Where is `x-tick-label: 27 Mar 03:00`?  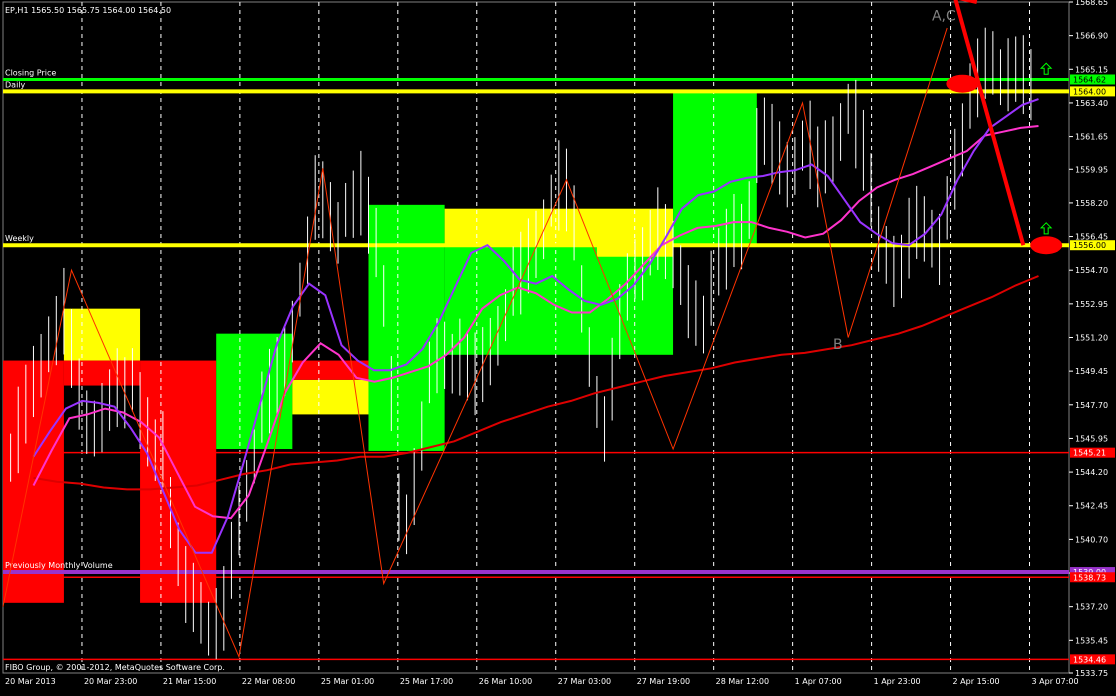
x-tick-label: 27 Mar 03:00 is located at coordinates (584, 681).